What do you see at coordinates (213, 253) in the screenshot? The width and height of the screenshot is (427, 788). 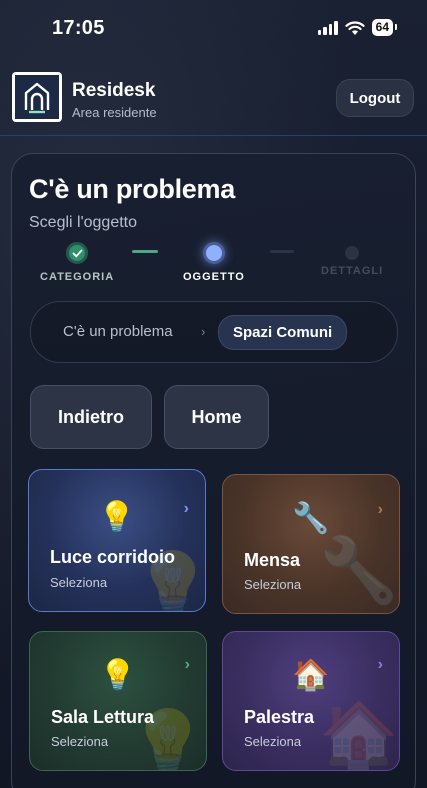 I see `active-step-dot` at bounding box center [213, 253].